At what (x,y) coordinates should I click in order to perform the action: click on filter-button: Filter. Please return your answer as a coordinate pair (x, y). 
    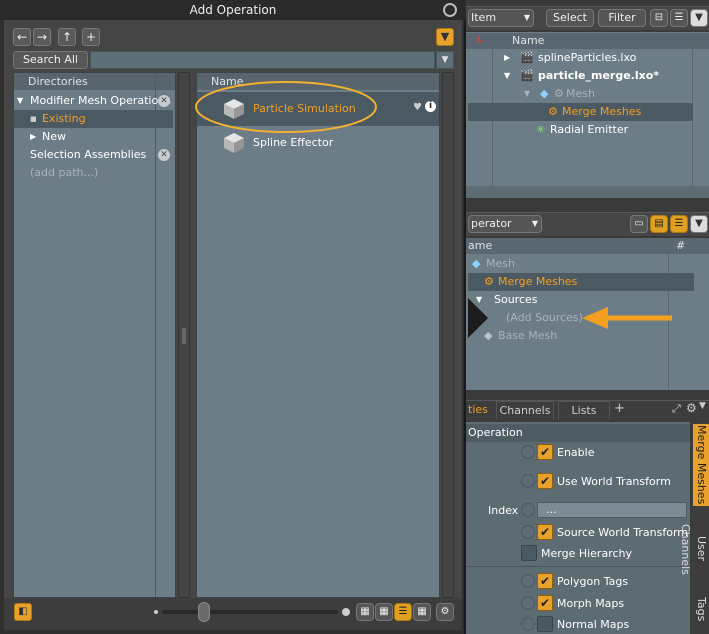
    Looking at the image, I should click on (622, 18).